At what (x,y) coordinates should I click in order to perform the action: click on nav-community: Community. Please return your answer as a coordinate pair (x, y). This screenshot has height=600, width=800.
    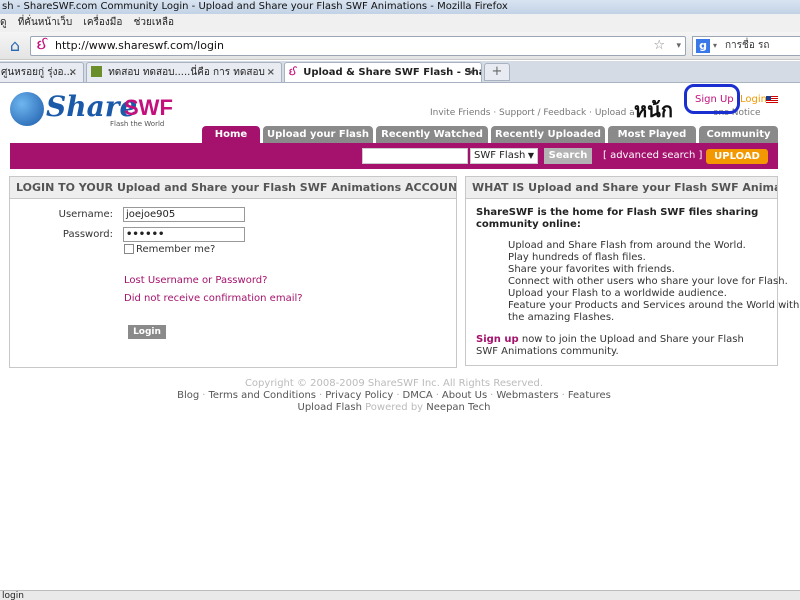
    Looking at the image, I should click on (738, 134).